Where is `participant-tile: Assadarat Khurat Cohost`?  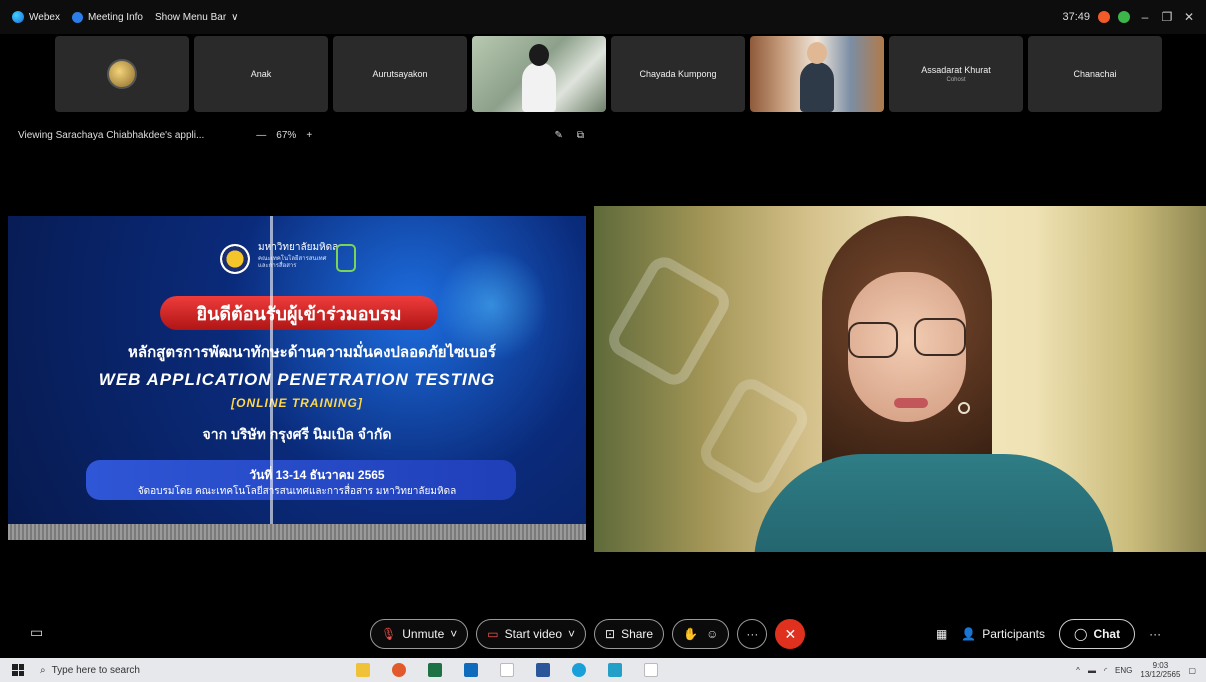 participant-tile: Assadarat Khurat Cohost is located at coordinates (956, 74).